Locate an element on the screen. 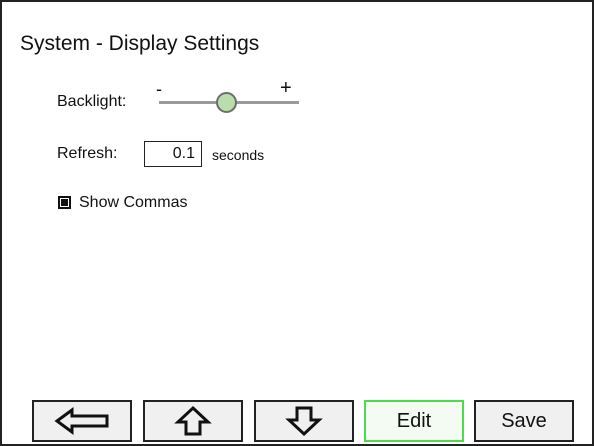  left-arrow-button is located at coordinates (82, 421).